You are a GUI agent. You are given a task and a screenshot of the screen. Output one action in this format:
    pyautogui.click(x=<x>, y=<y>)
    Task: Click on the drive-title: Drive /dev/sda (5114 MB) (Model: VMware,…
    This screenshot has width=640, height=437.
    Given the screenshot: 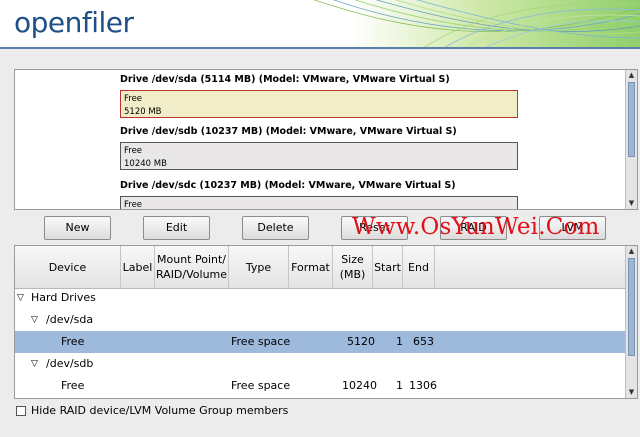 What is the action you would take?
    pyautogui.click(x=285, y=79)
    